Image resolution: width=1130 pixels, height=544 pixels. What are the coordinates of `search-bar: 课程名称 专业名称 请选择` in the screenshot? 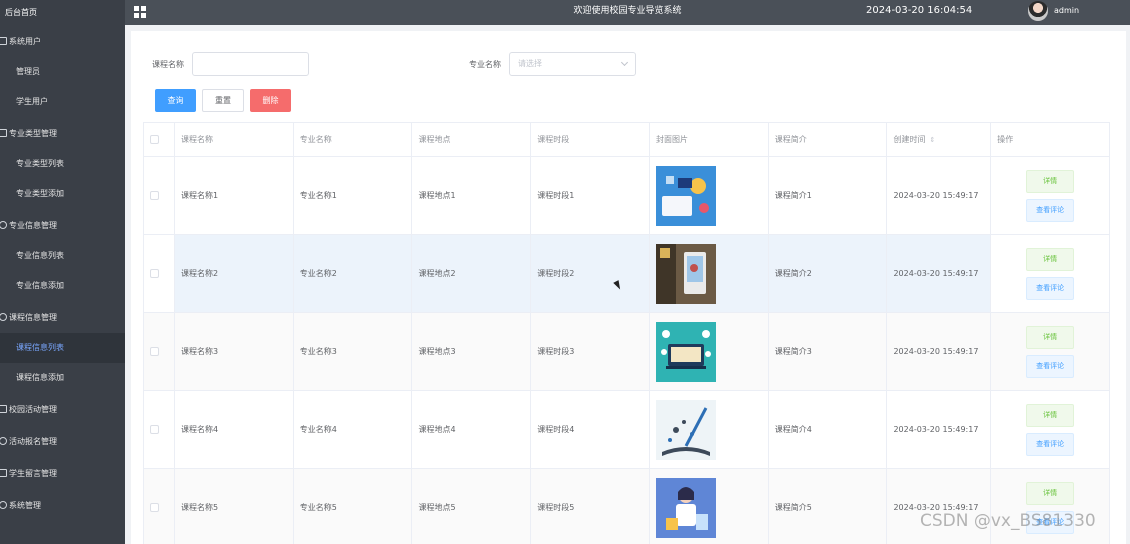 It's located at (628, 64).